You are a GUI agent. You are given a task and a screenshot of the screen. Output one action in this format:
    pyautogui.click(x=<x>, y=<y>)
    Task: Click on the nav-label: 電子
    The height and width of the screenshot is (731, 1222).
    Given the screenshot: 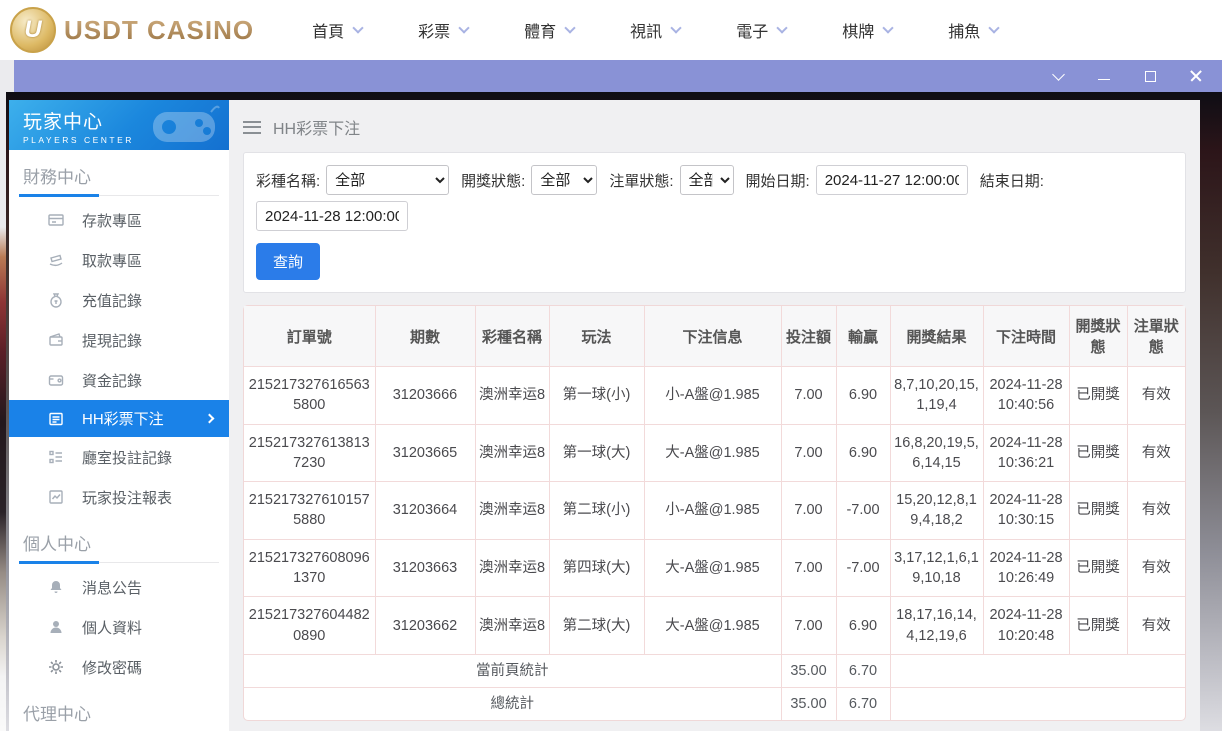 What is the action you would take?
    pyautogui.click(x=752, y=32)
    